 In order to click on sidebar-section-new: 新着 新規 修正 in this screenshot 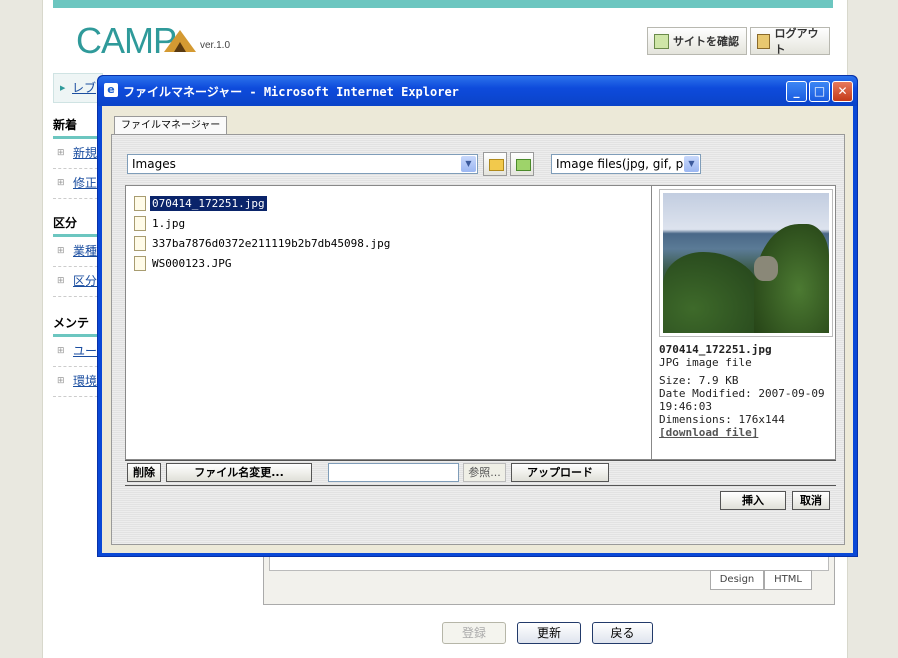, I will do `click(78, 157)`.